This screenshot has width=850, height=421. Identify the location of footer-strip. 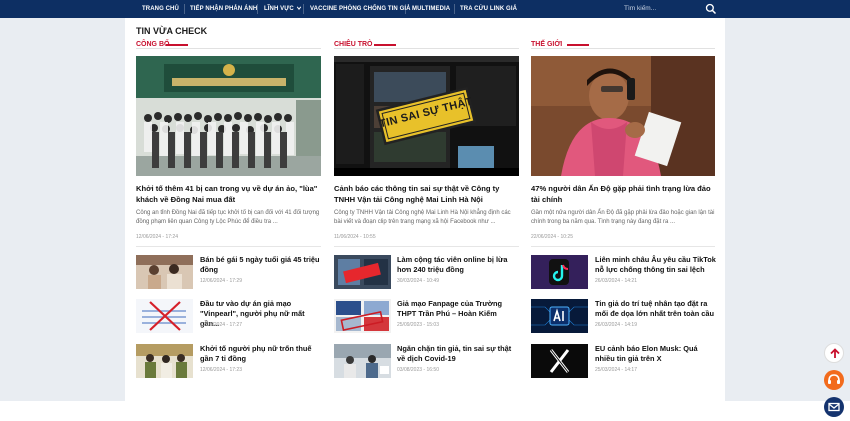
(425, 411).